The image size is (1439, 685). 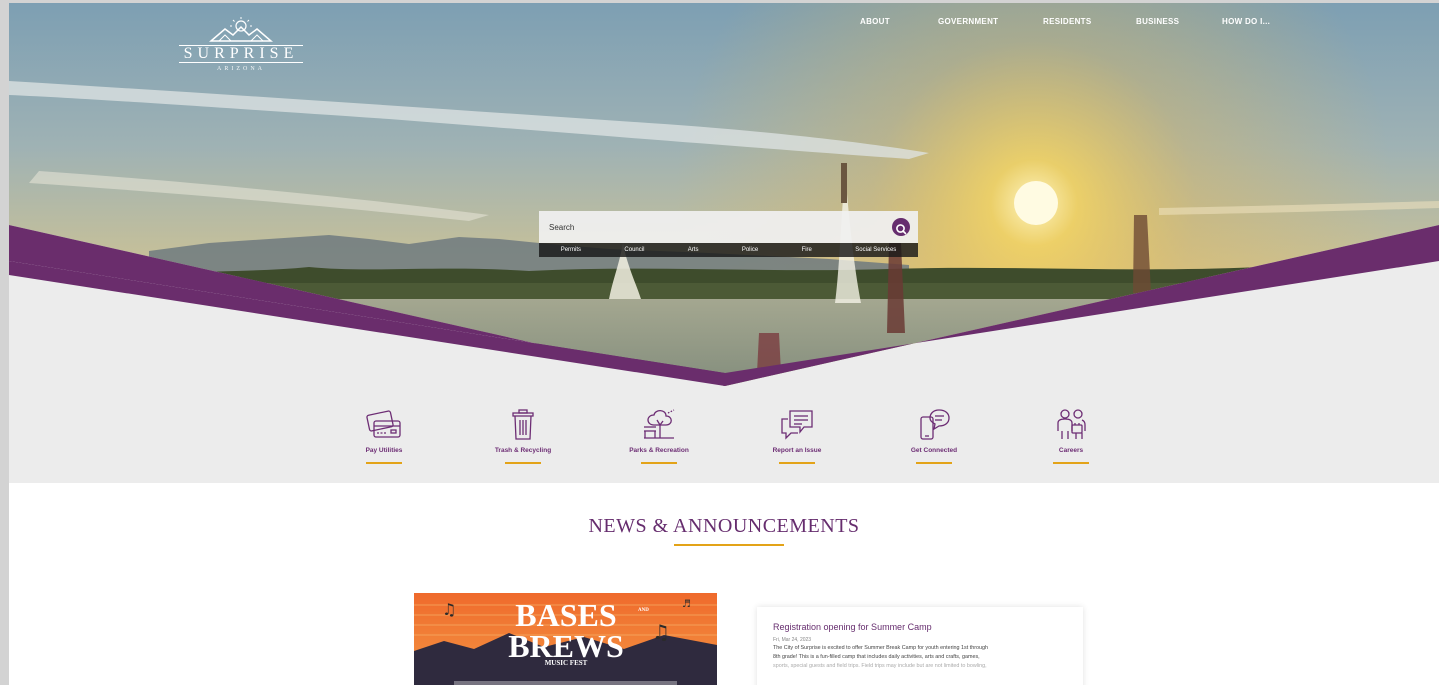 I want to click on bases-brews-poster: ♫ ♬ ♫ BASES AND BREWS MUSIC FEST, so click(x=565, y=639).